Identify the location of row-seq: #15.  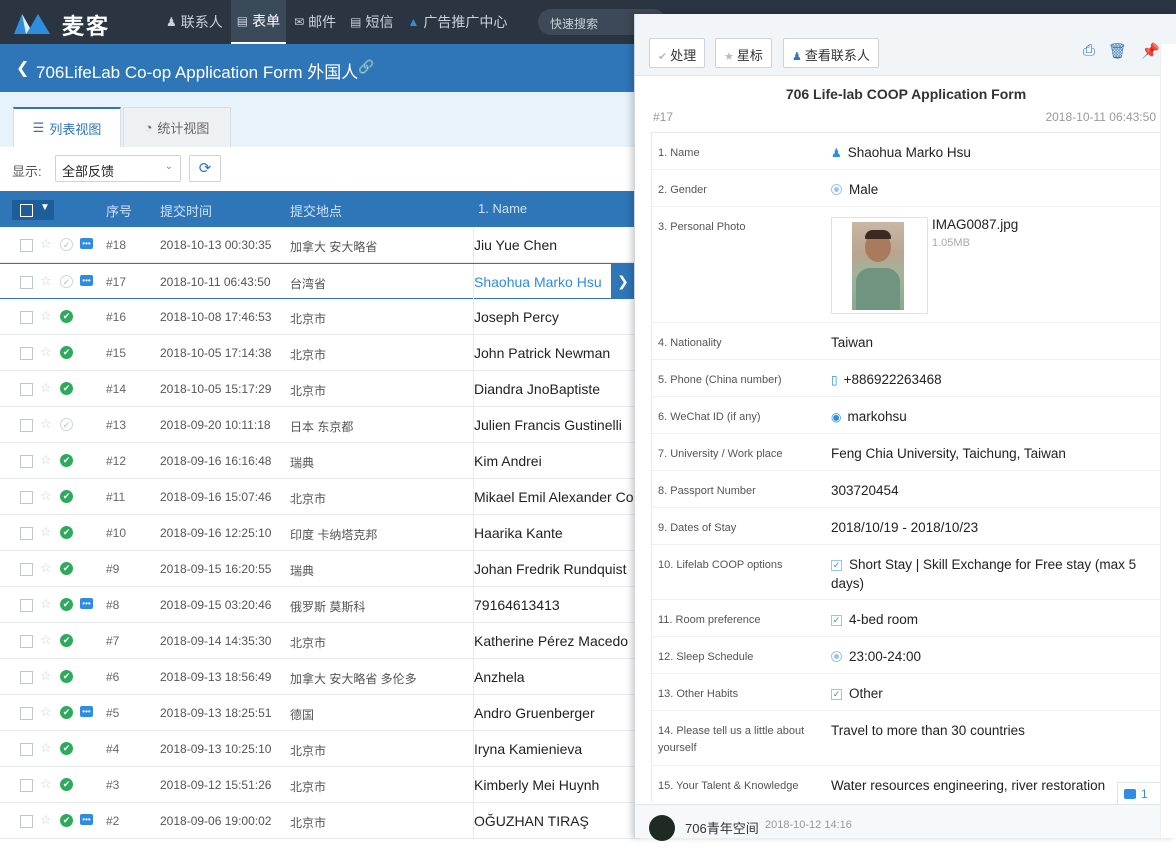
(116, 353).